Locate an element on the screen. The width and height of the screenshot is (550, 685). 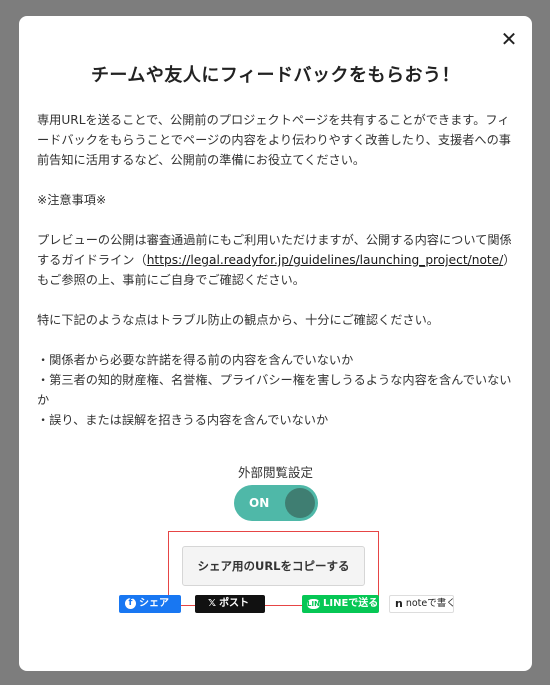
copy-share-url-button: シェア用のURLをコピーする is located at coordinates (273, 566).